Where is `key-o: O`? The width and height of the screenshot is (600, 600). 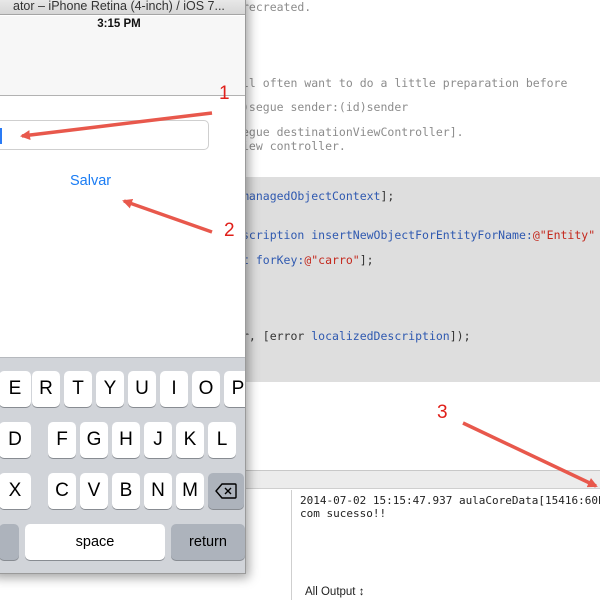 key-o: O is located at coordinates (206, 389).